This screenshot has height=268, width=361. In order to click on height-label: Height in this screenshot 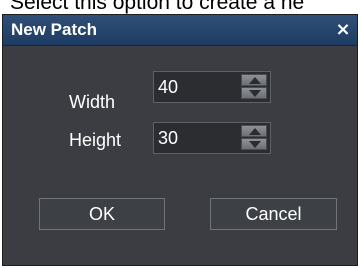, I will do `click(95, 140)`.